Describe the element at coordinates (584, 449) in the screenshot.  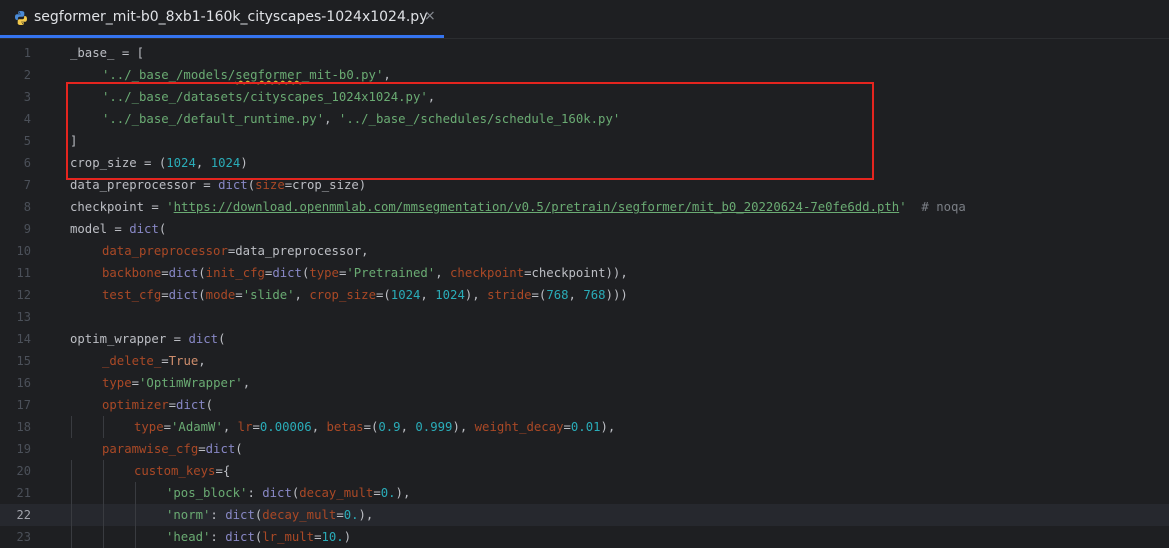
I see `code-line: 19 paramwise_cfg=dict(` at that location.